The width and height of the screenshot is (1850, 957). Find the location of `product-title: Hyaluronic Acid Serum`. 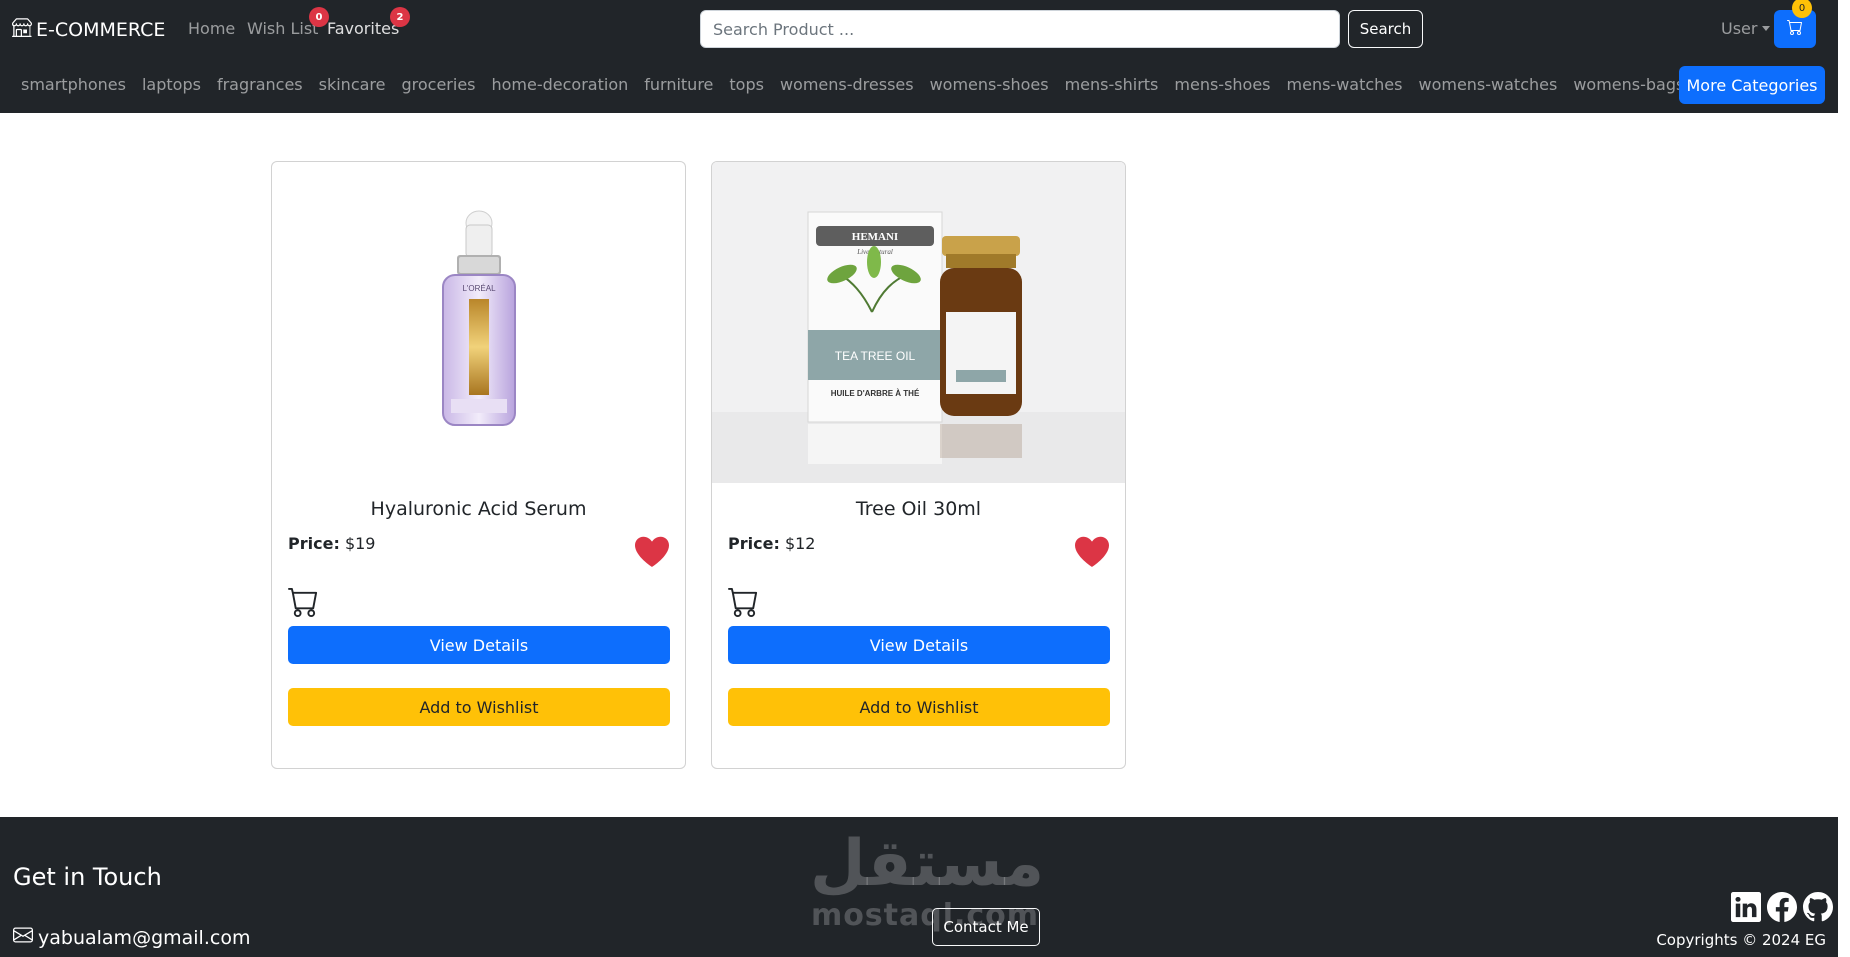

product-title: Hyaluronic Acid Serum is located at coordinates (478, 509).